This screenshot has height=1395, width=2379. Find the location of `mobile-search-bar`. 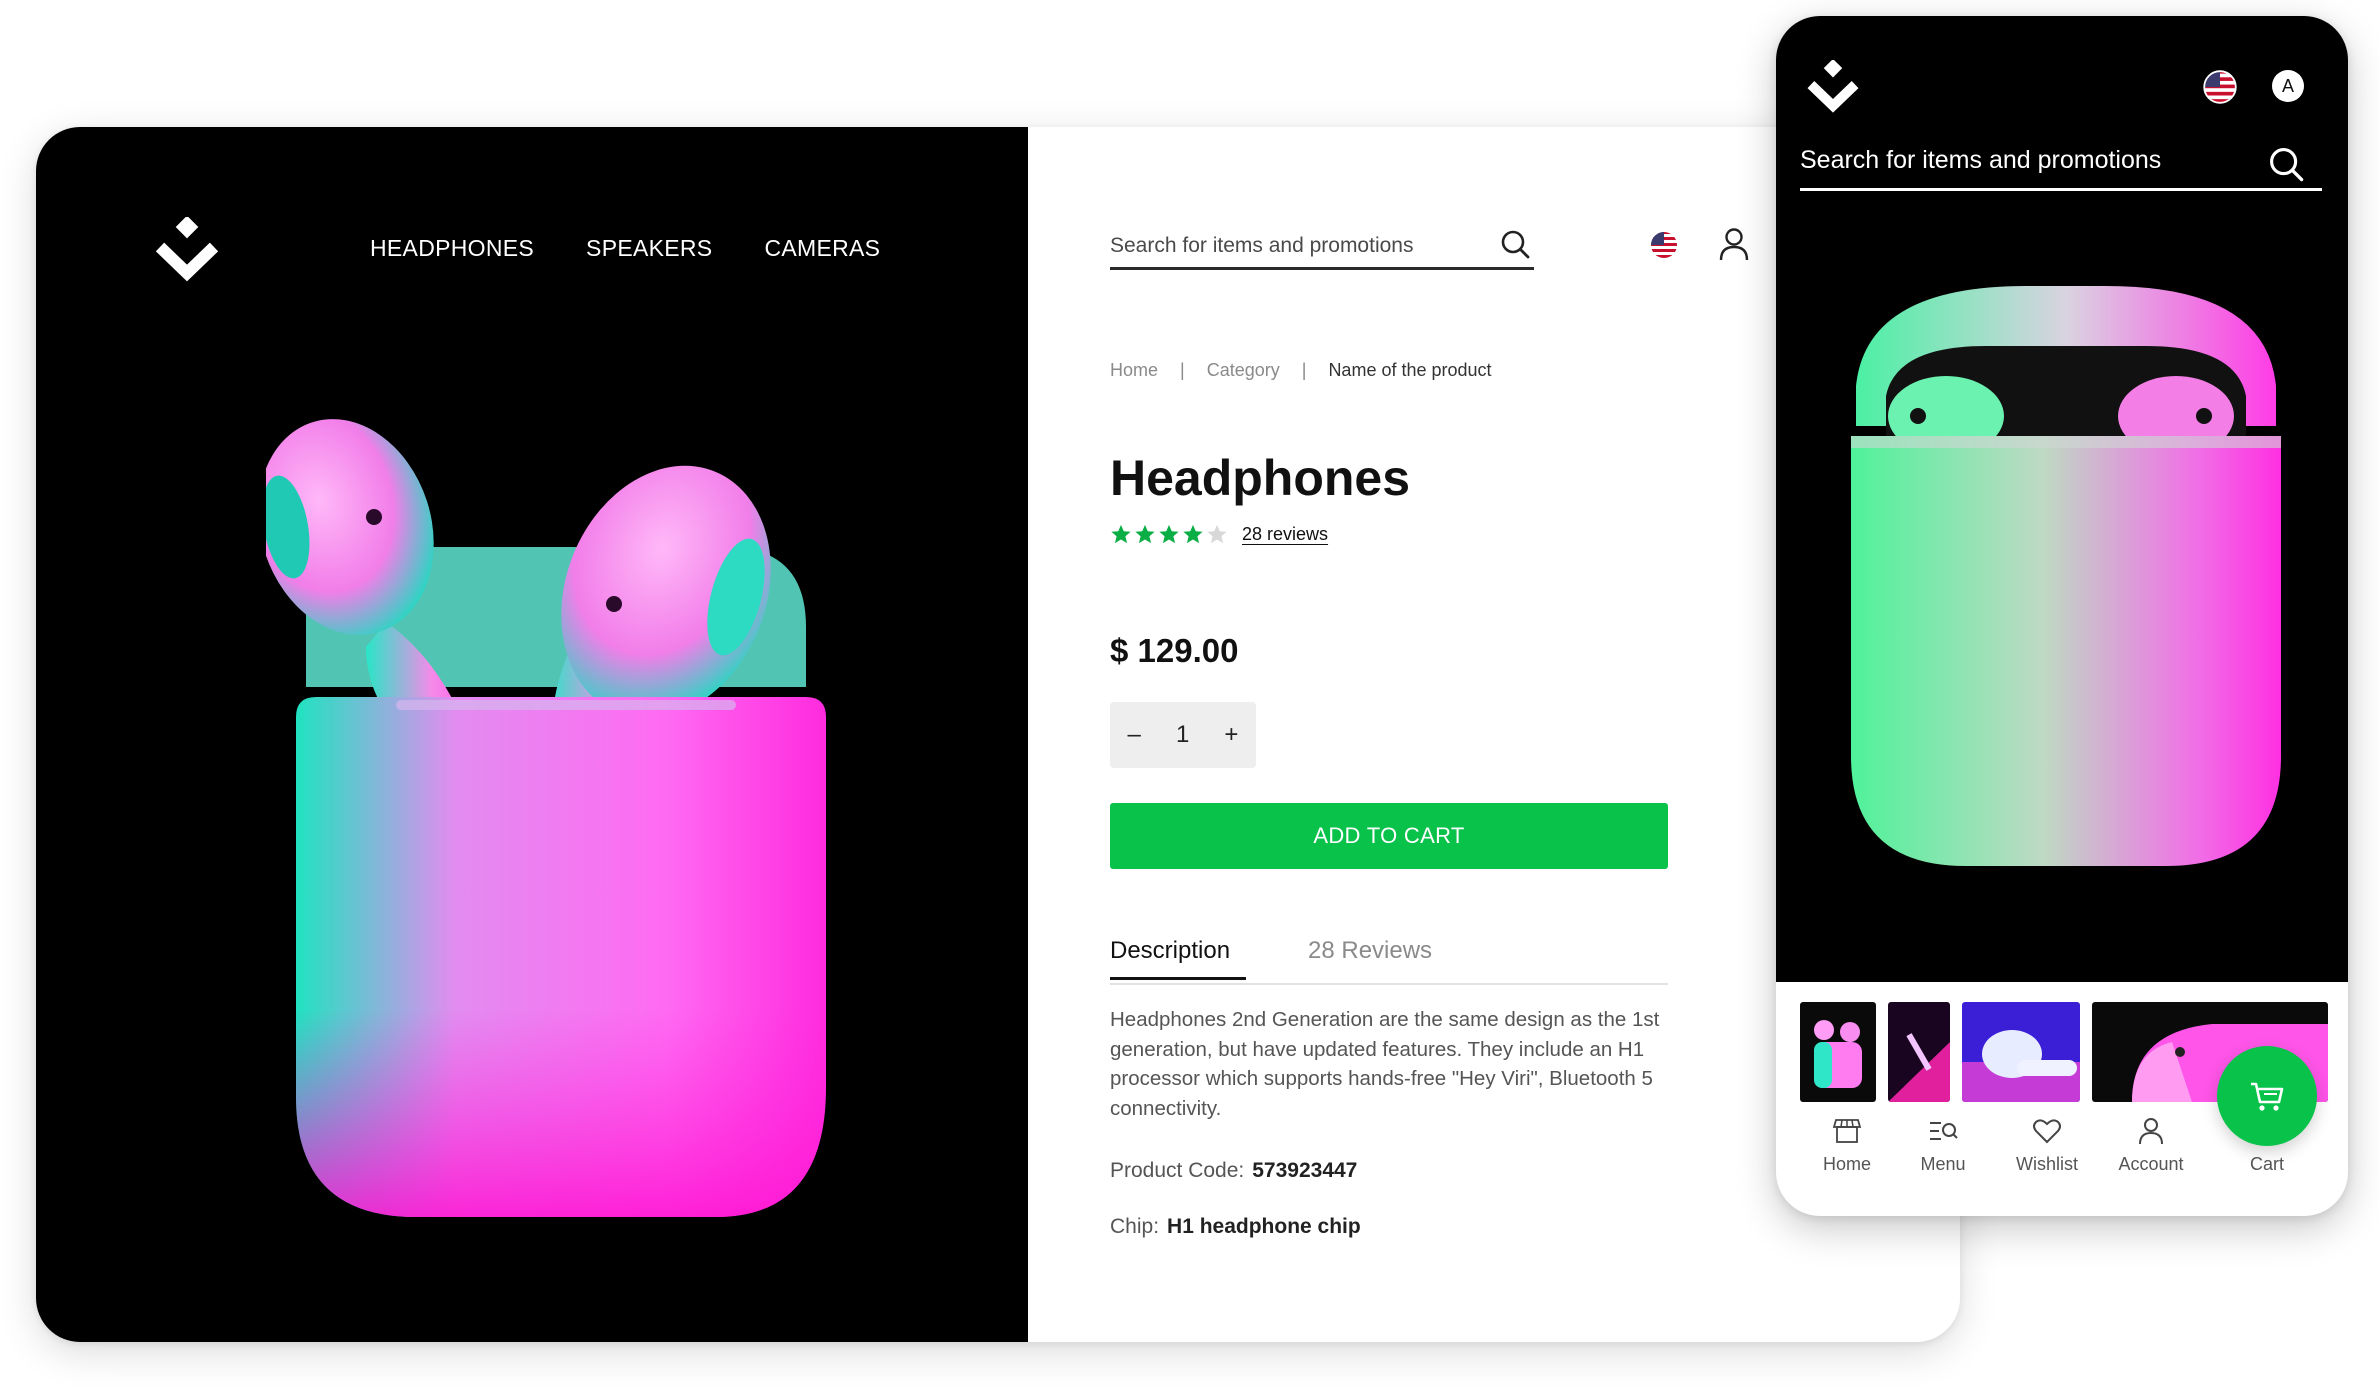

mobile-search-bar is located at coordinates (2061, 164).